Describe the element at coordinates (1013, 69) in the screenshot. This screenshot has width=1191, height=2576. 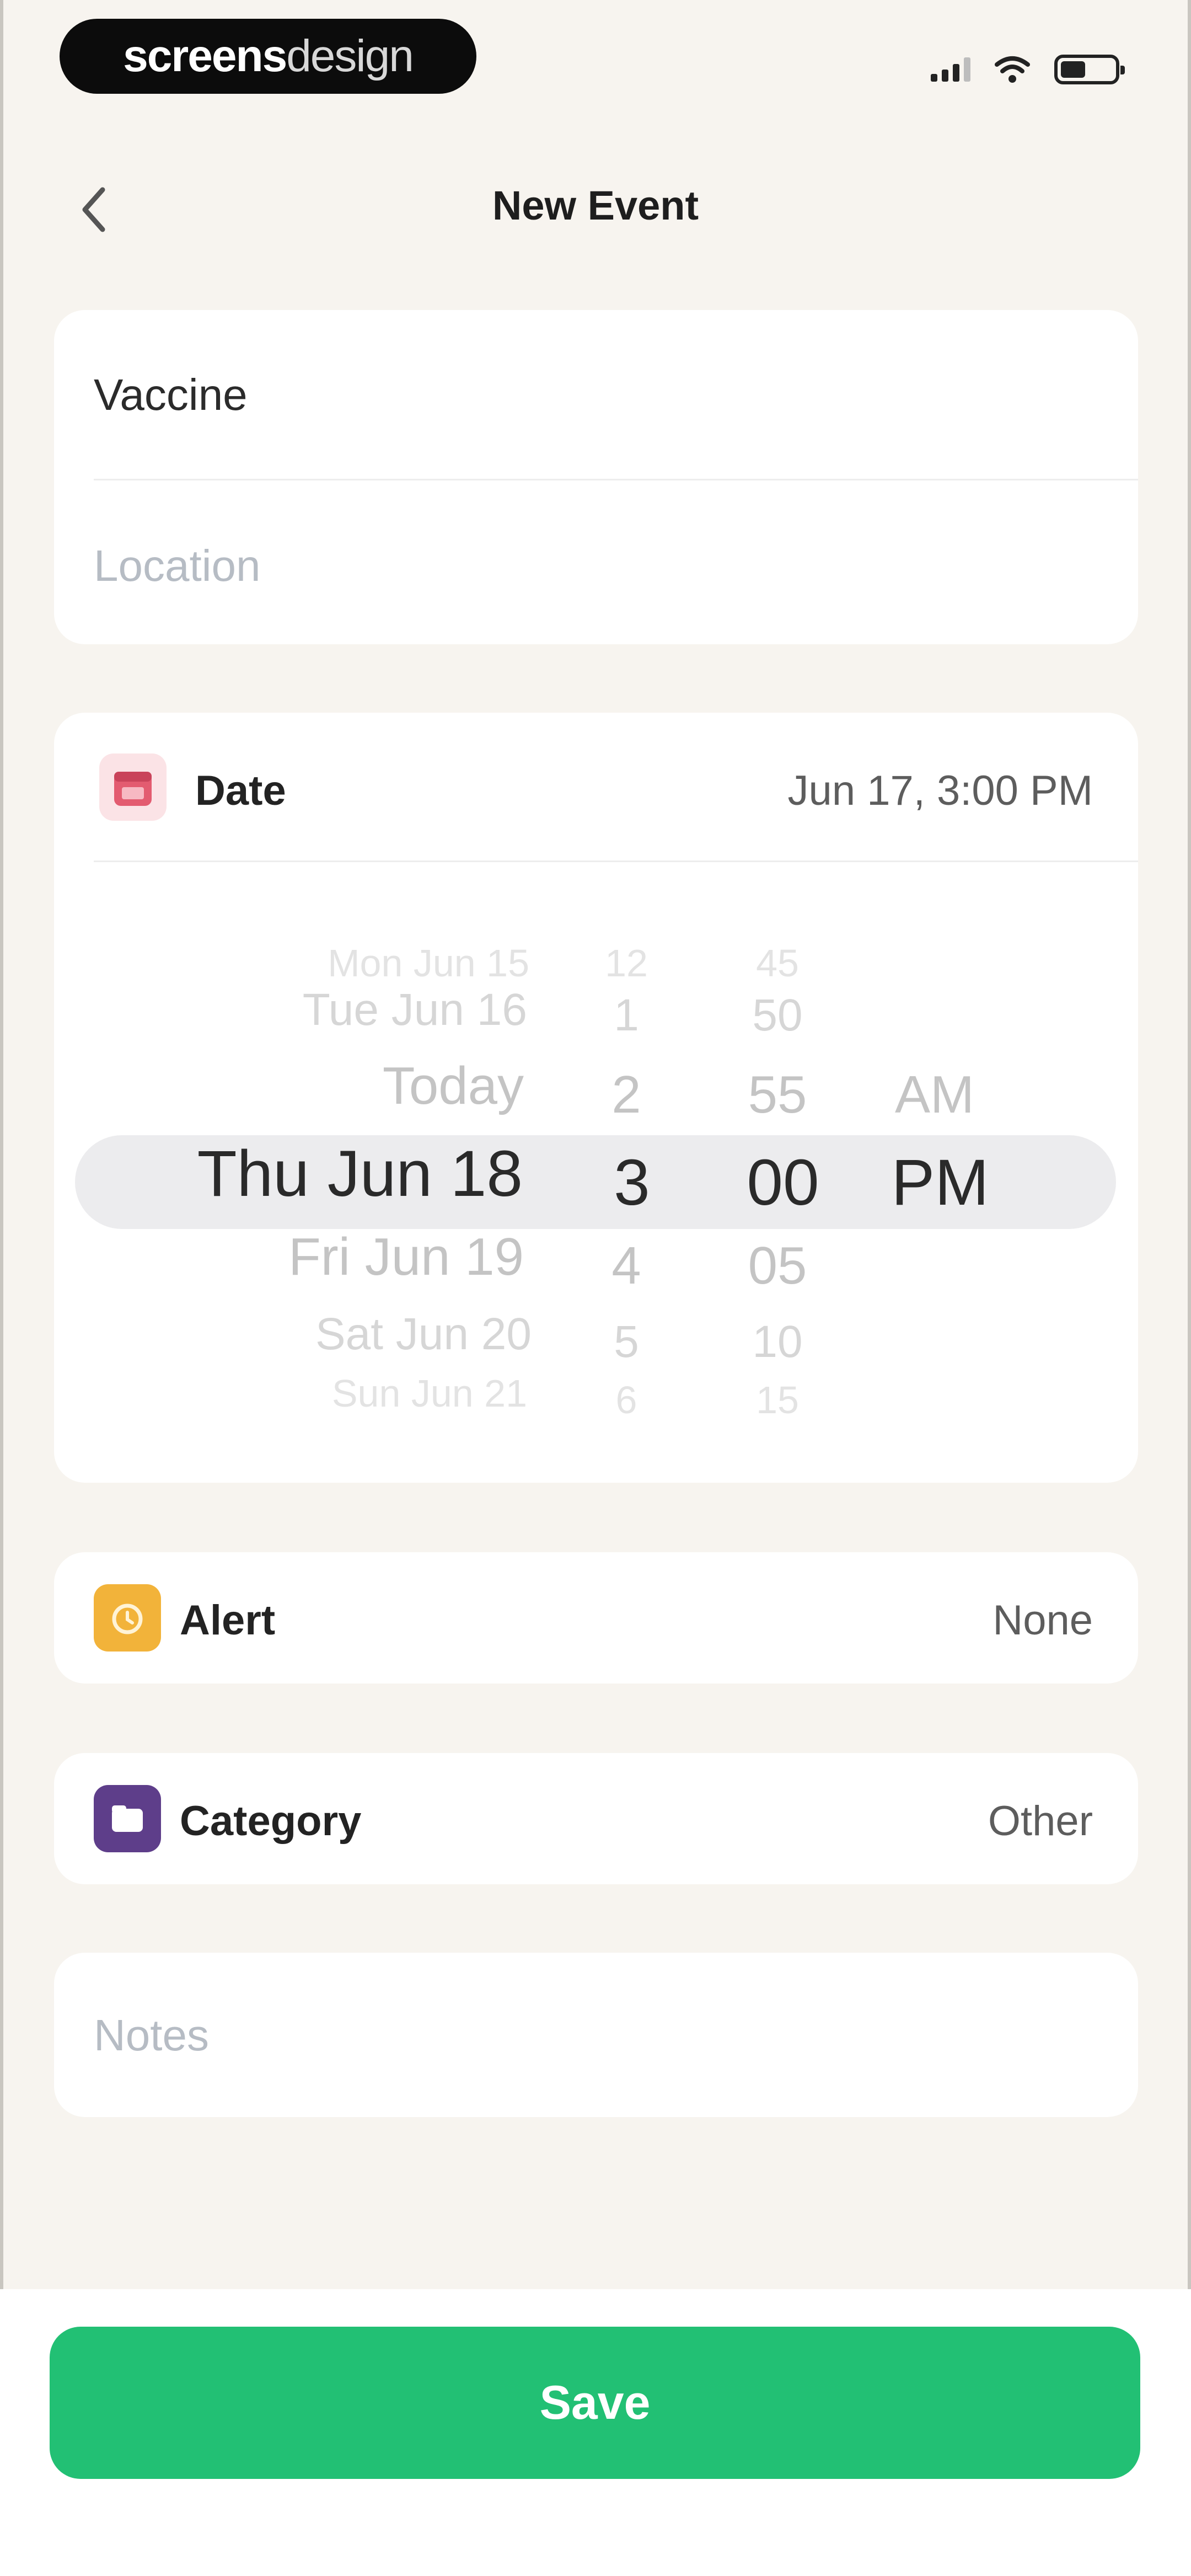
I see `wifi-icon` at that location.